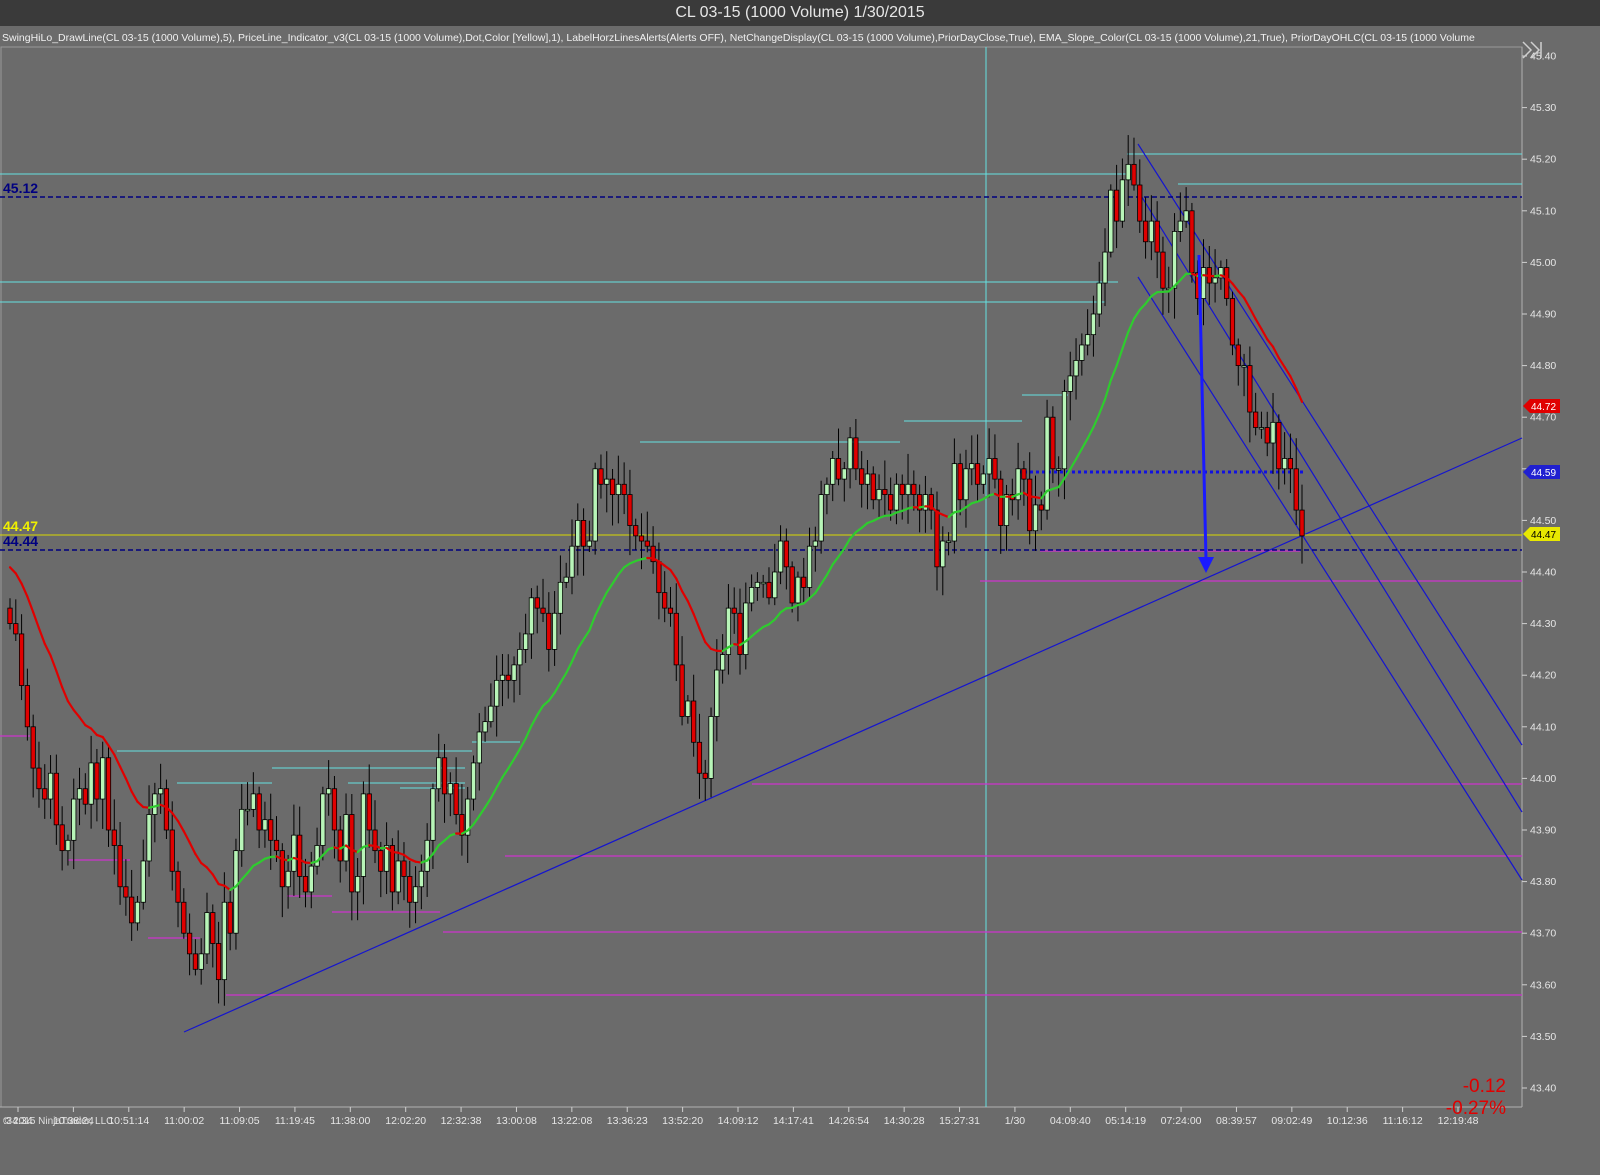  I want to click on x-tick-label: 11:09:05, so click(239, 1121).